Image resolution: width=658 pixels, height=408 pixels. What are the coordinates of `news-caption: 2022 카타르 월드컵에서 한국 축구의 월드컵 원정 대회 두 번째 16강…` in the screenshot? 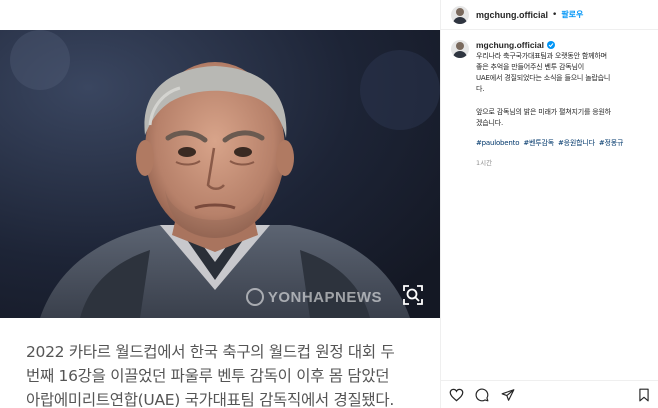 It's located at (220, 363).